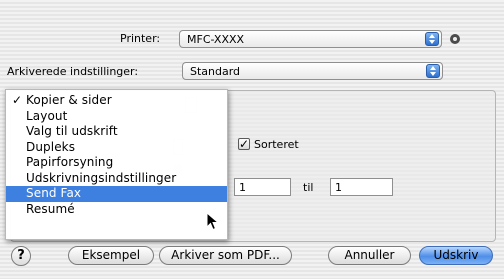 This screenshot has width=504, height=279. I want to click on pages-from-field, so click(262, 187).